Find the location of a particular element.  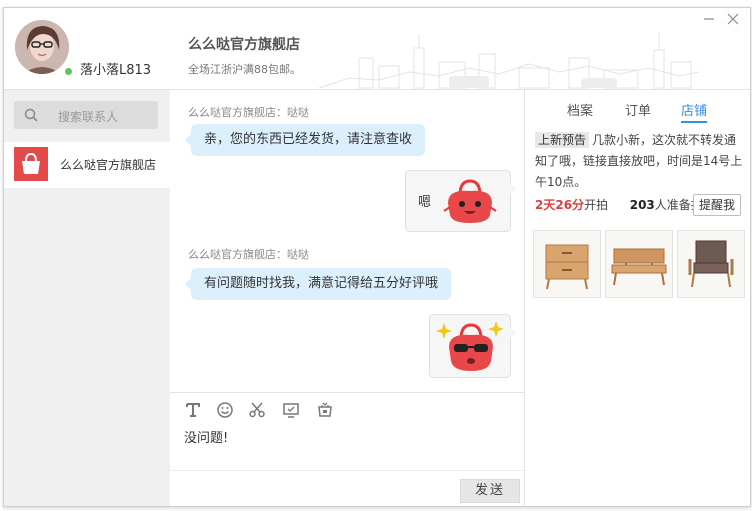

message-input: 没问题! is located at coordinates (206, 436).